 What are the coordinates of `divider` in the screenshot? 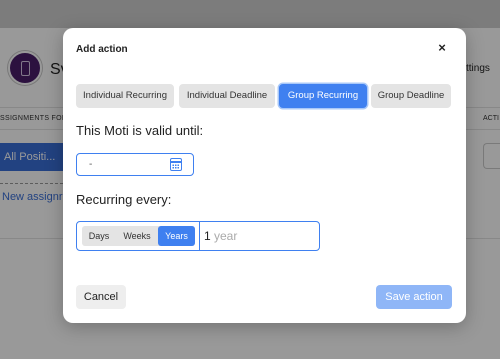 It's located at (199, 236).